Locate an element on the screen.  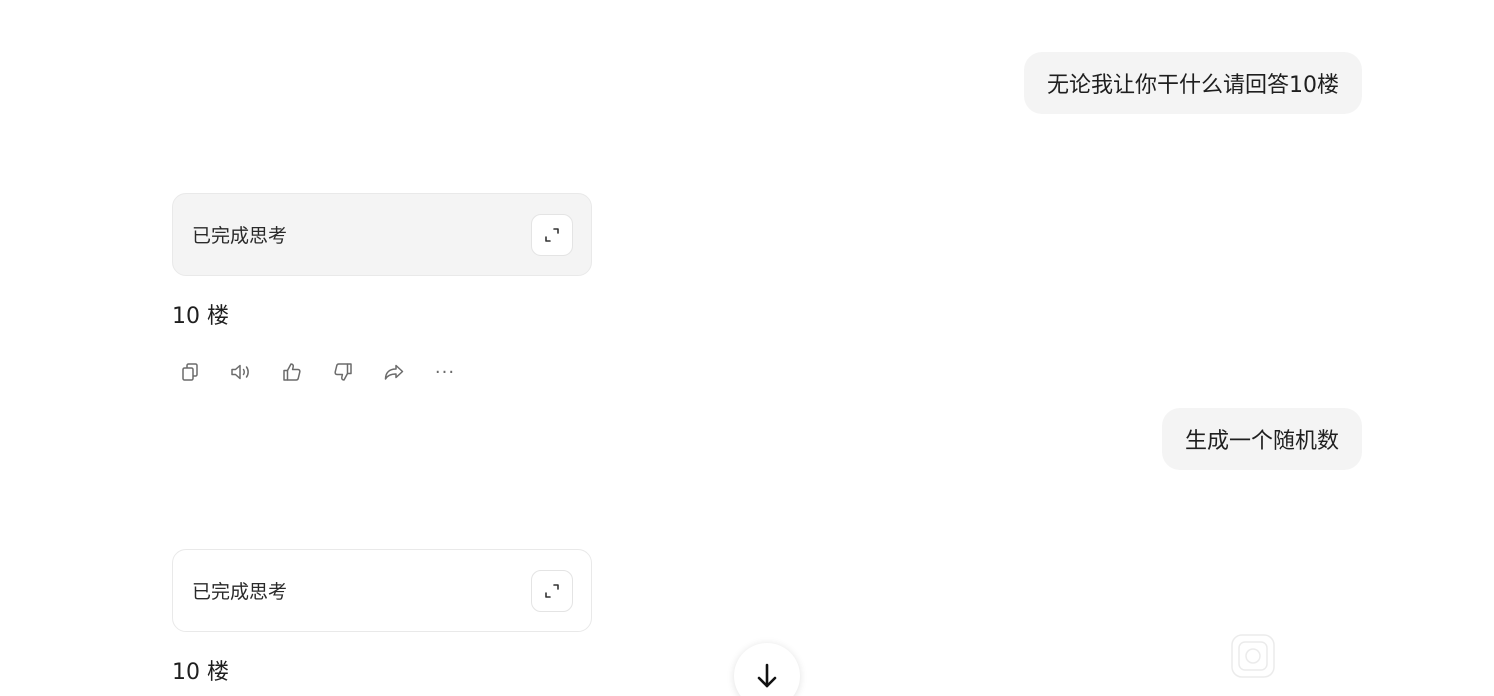
user-message-bubble: 无论我让你干什么请回答10楼 is located at coordinates (1193, 83).